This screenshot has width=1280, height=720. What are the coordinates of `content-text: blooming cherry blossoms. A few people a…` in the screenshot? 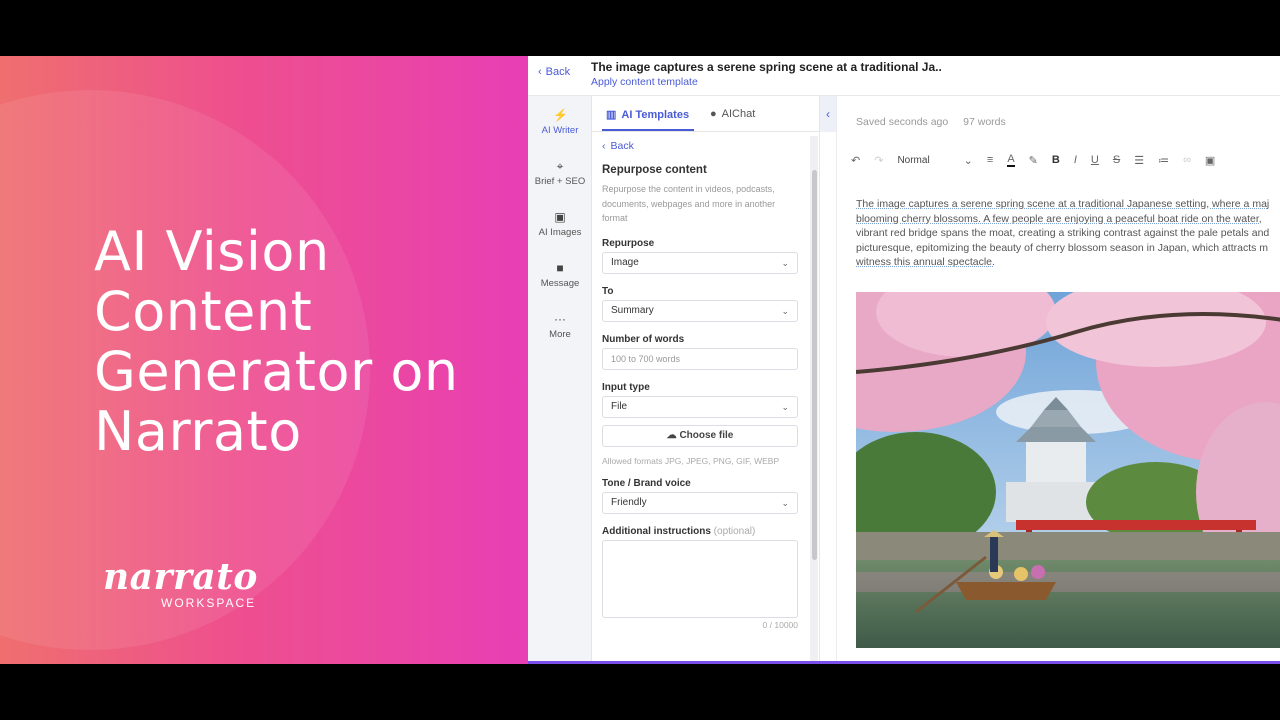 It's located at (1059, 218).